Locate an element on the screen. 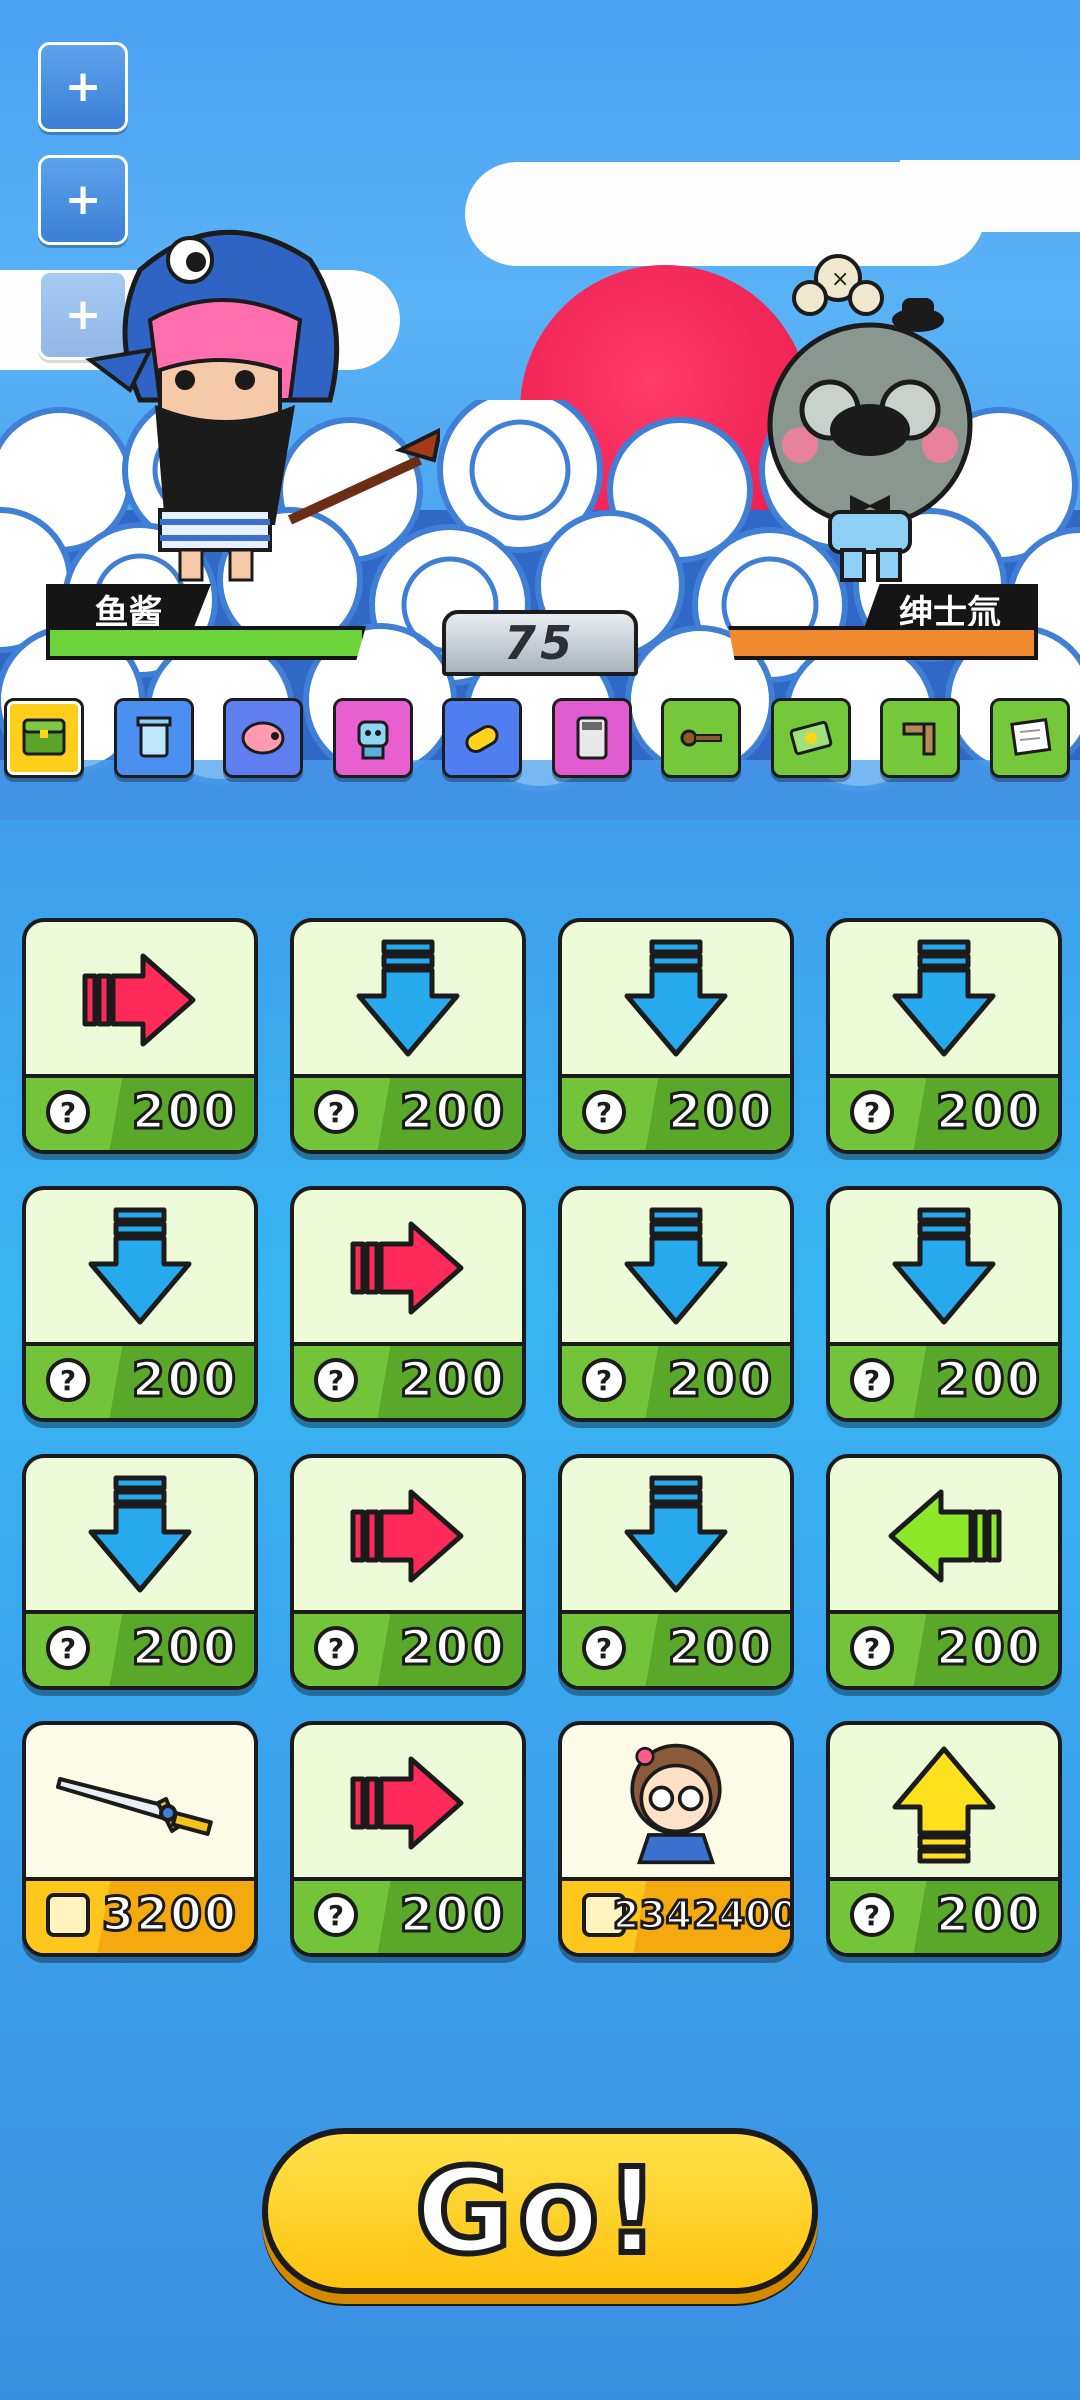 The width and height of the screenshot is (1080, 2400). card-price-bar: 2342400 is located at coordinates (676, 1915).